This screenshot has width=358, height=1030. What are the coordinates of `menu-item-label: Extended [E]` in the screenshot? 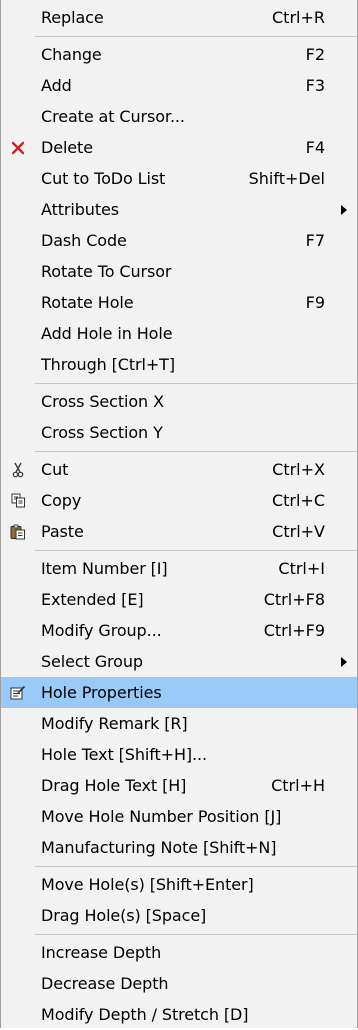 It's located at (92, 599).